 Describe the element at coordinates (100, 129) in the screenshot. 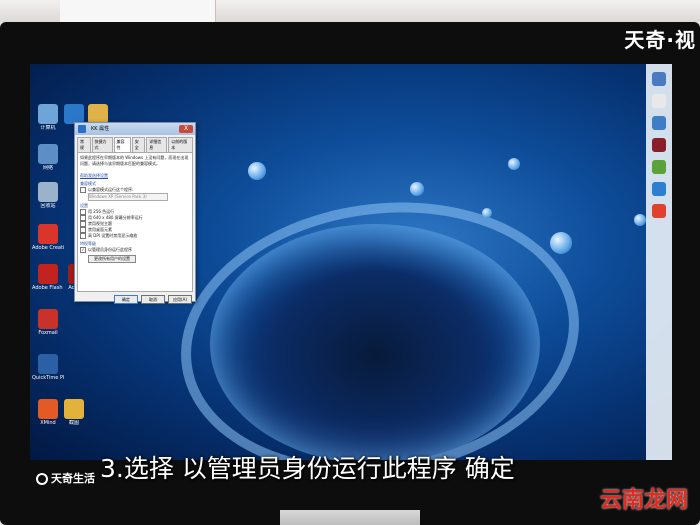

I see `dialog-title: KK 属性` at that location.